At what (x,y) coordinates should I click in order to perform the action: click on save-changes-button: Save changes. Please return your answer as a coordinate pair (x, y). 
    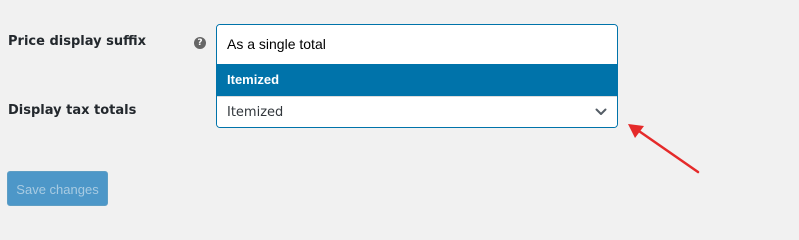
    Looking at the image, I should click on (57, 188).